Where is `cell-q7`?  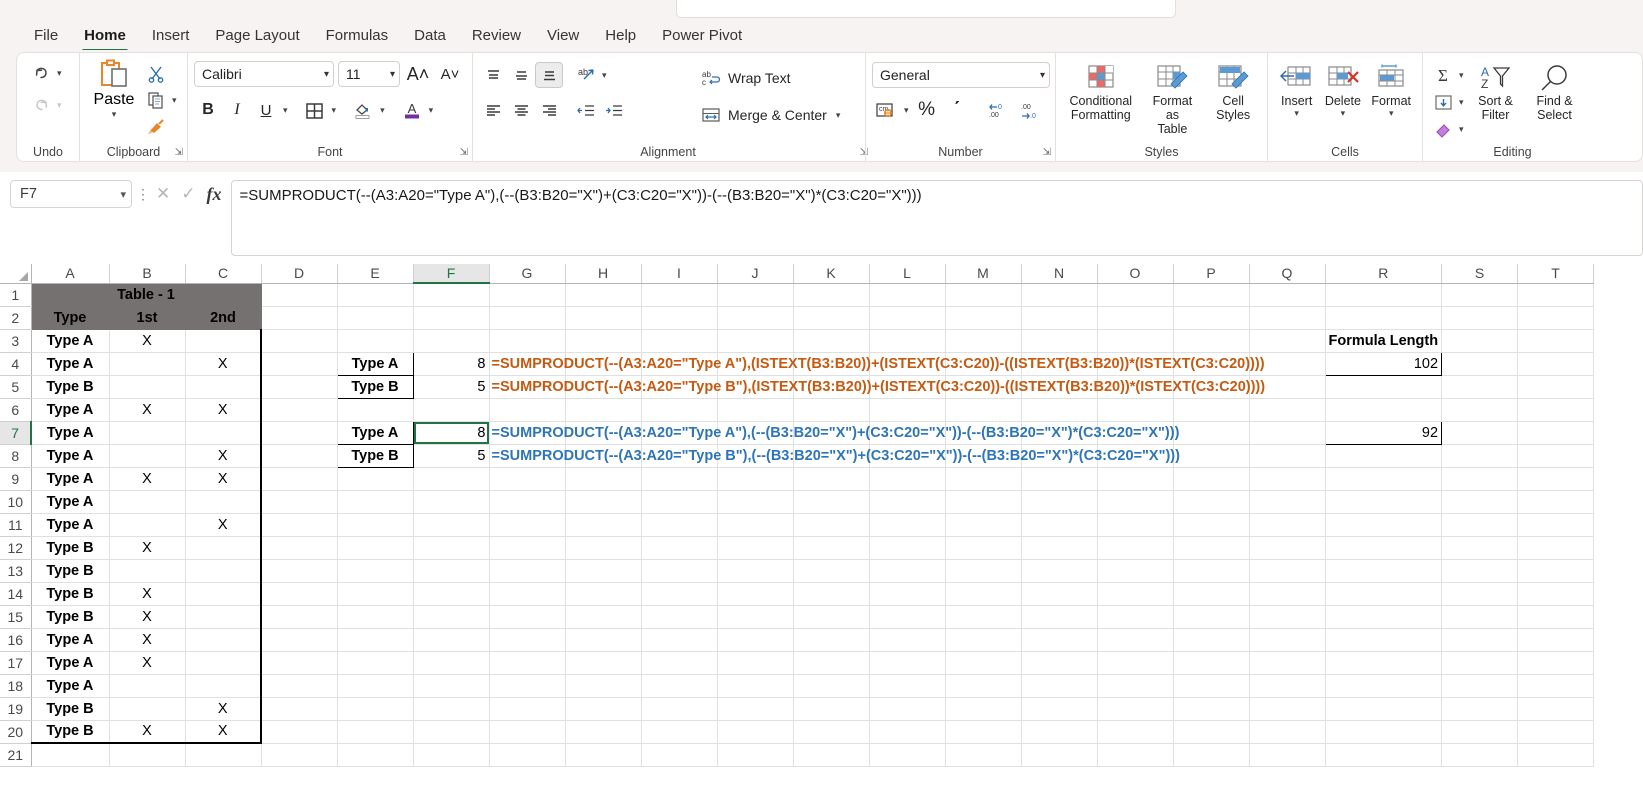 cell-q7 is located at coordinates (1287, 433).